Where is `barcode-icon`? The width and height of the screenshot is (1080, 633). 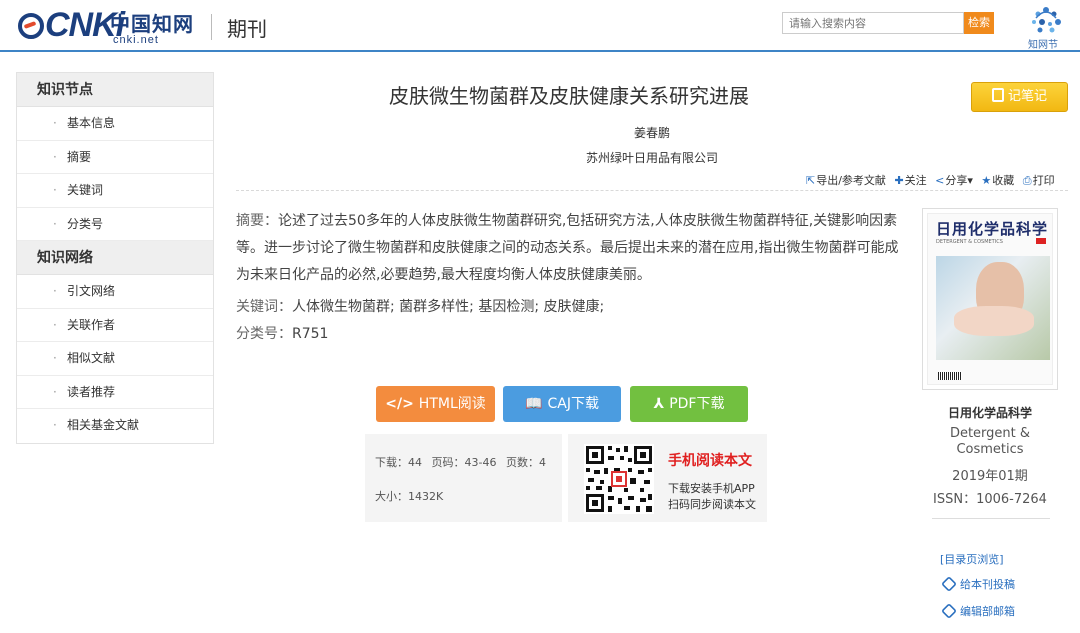 barcode-icon is located at coordinates (950, 376).